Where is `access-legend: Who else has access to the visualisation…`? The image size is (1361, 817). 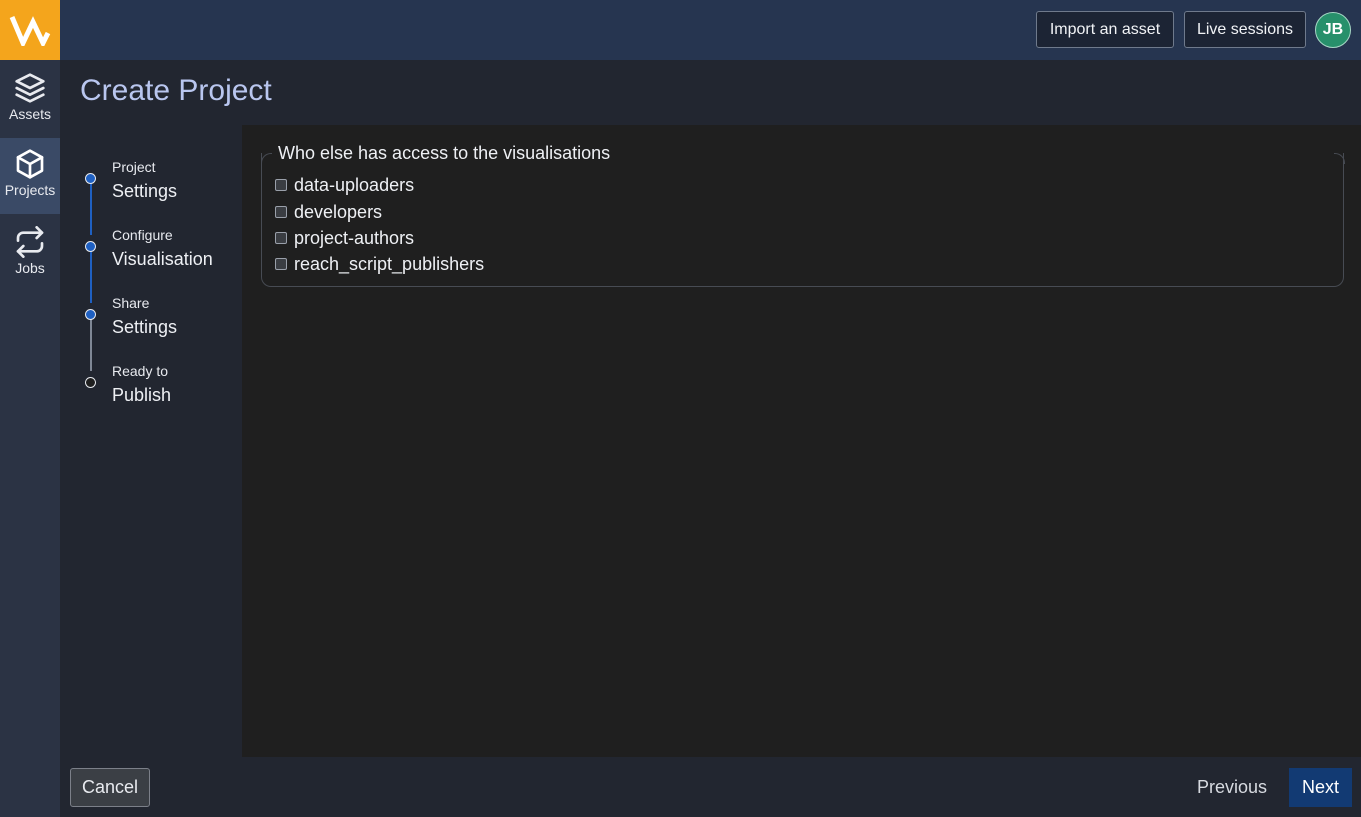 access-legend: Who else has access to the visualisation… is located at coordinates (444, 153).